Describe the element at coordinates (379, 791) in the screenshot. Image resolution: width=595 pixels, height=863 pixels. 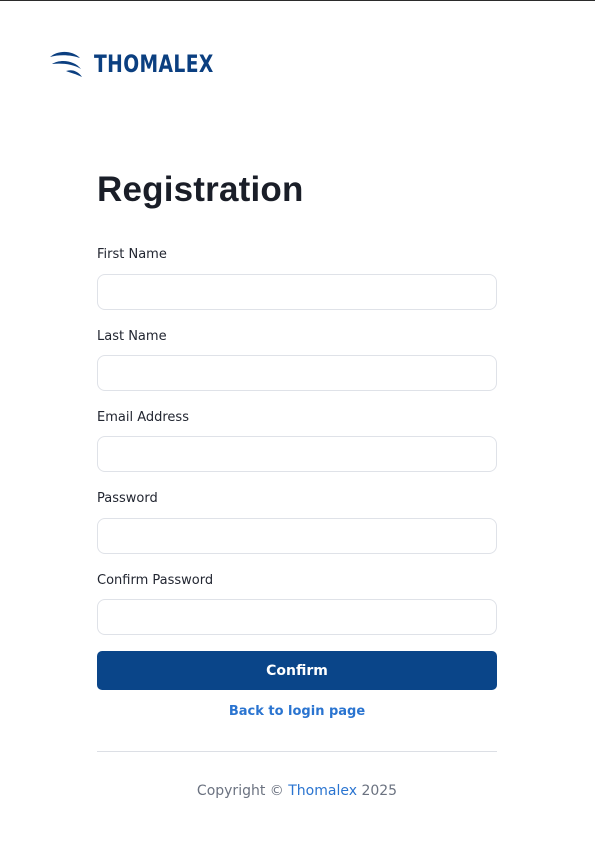
I see `copyright-year: 2025` at that location.